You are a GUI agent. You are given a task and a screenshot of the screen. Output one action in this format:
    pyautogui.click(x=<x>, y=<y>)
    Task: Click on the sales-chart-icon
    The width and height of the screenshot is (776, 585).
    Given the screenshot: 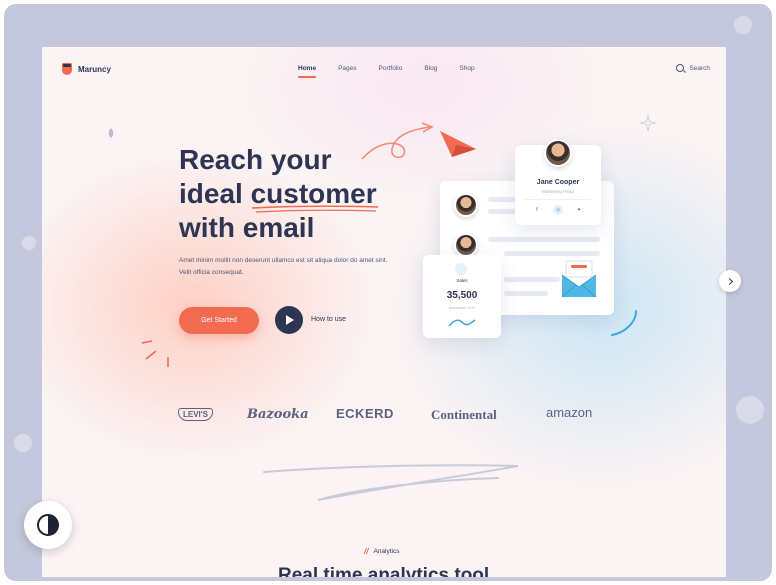 What is the action you would take?
    pyautogui.click(x=461, y=269)
    